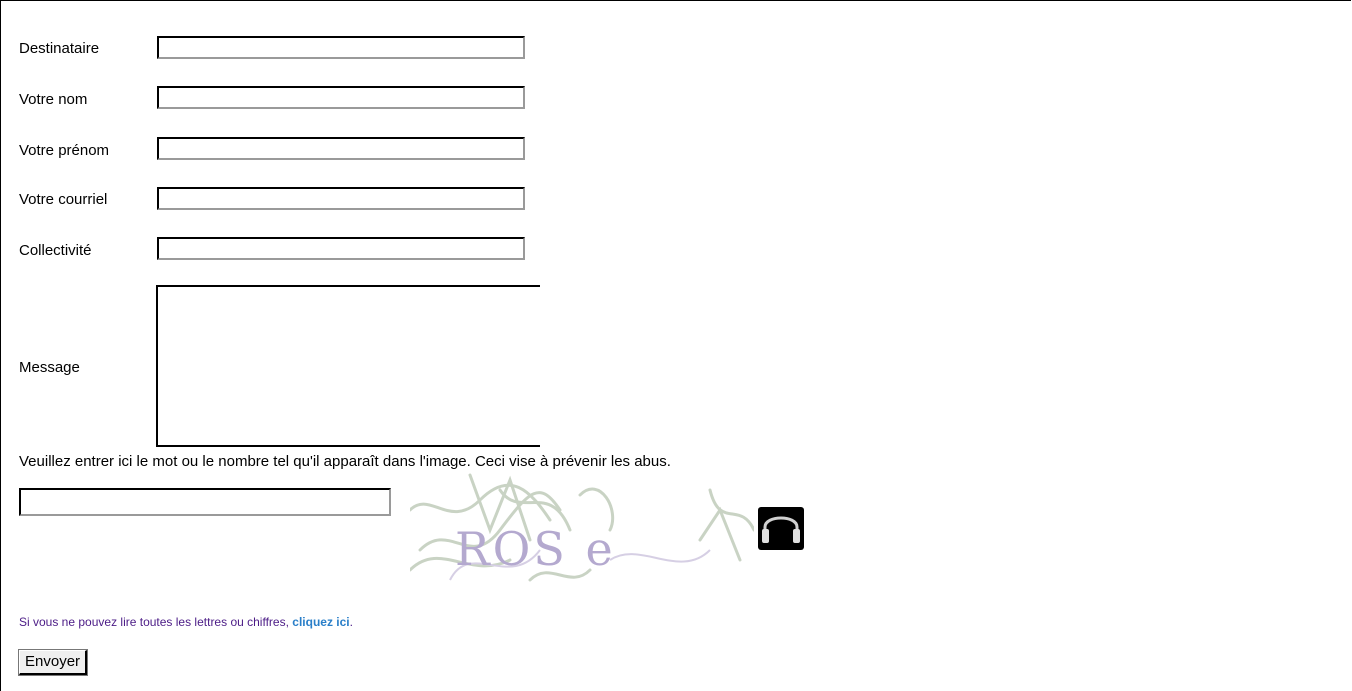 The image size is (1352, 691). Describe the element at coordinates (341, 47) in the screenshot. I see `recipient-field` at that location.